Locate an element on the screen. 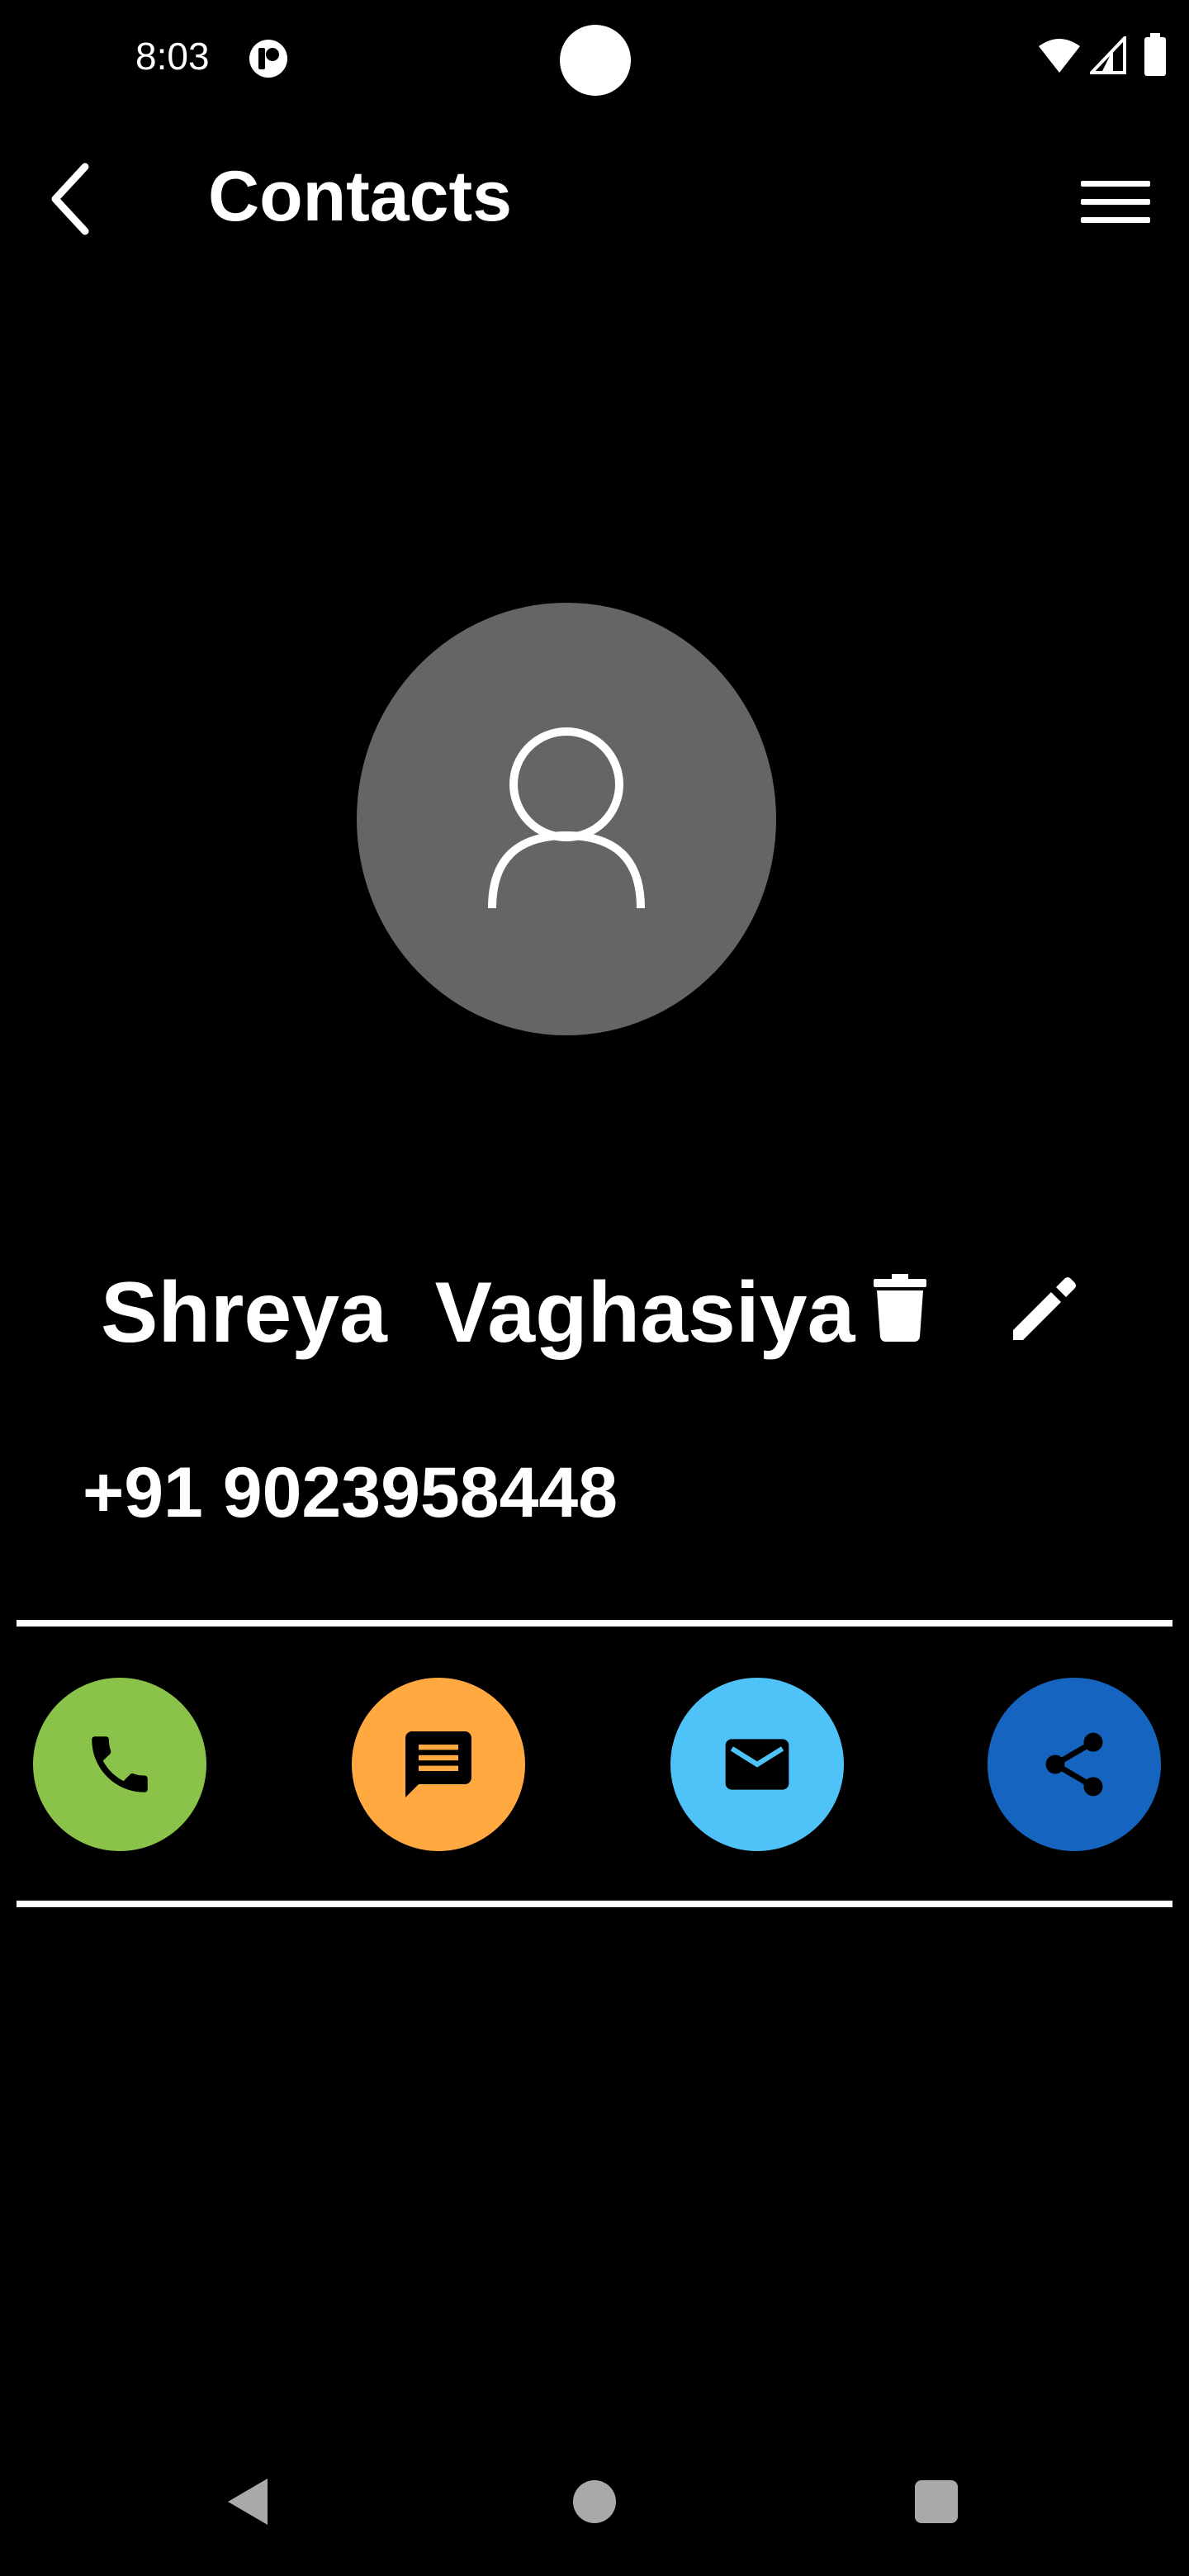 This screenshot has height=2576, width=1189. call-button is located at coordinates (119, 1764).